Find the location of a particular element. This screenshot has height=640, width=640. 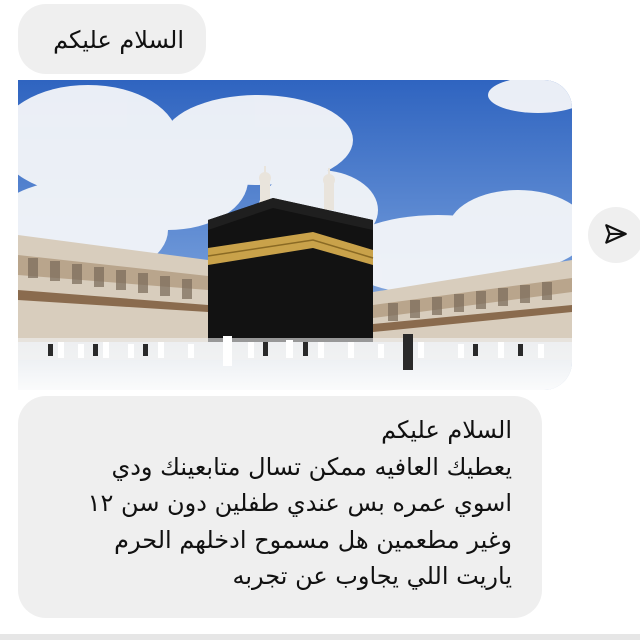

greeting-text: السلام عليكم is located at coordinates (118, 40).